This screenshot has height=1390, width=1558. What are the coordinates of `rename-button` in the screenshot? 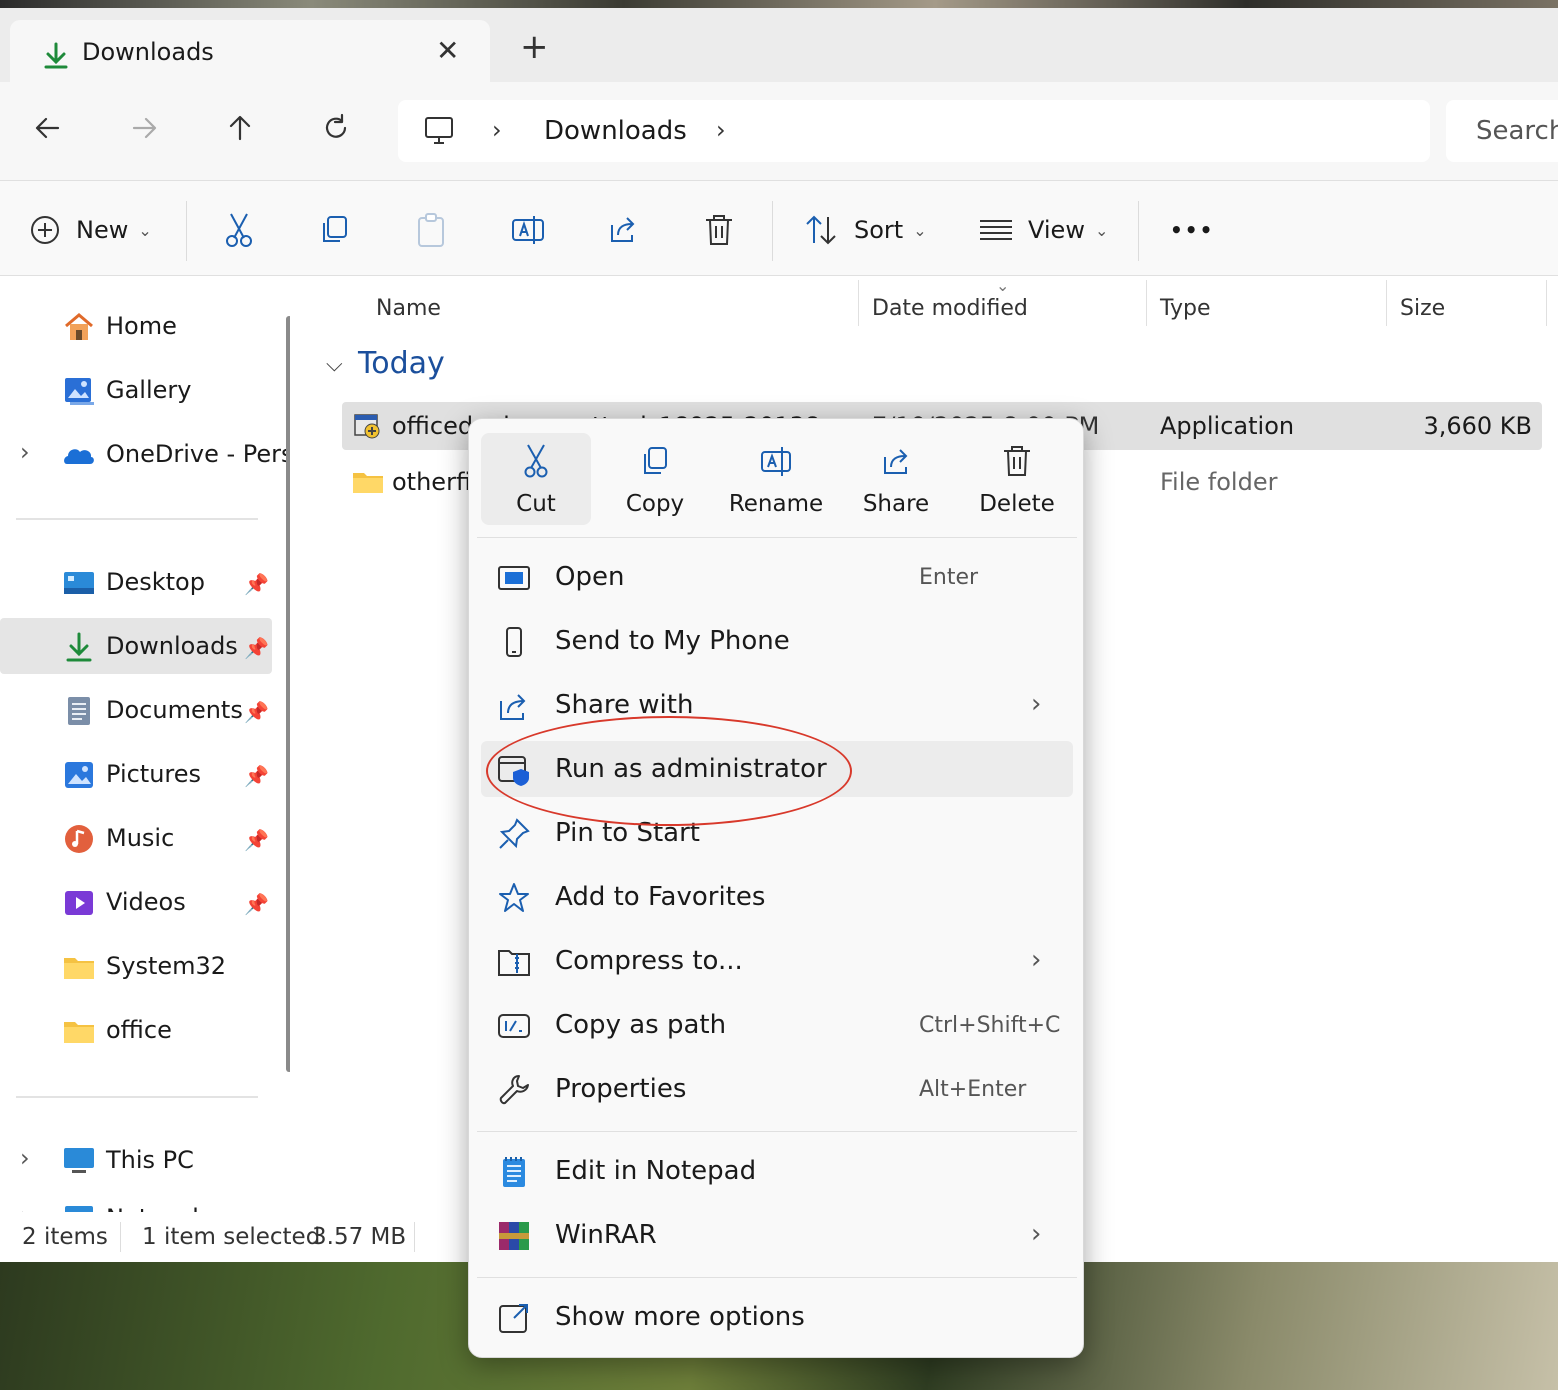 It's located at (528, 230).